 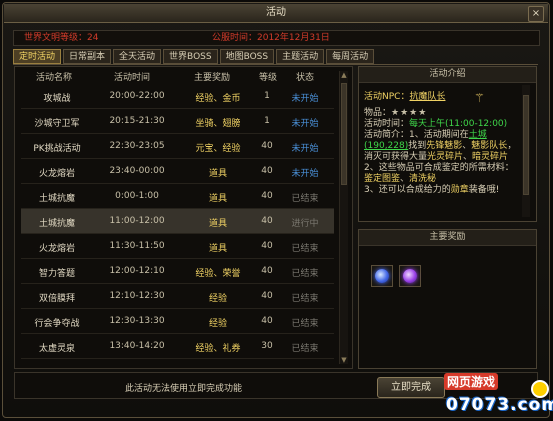 I want to click on table-scrollbar: ▲ ▼, so click(x=343, y=217).